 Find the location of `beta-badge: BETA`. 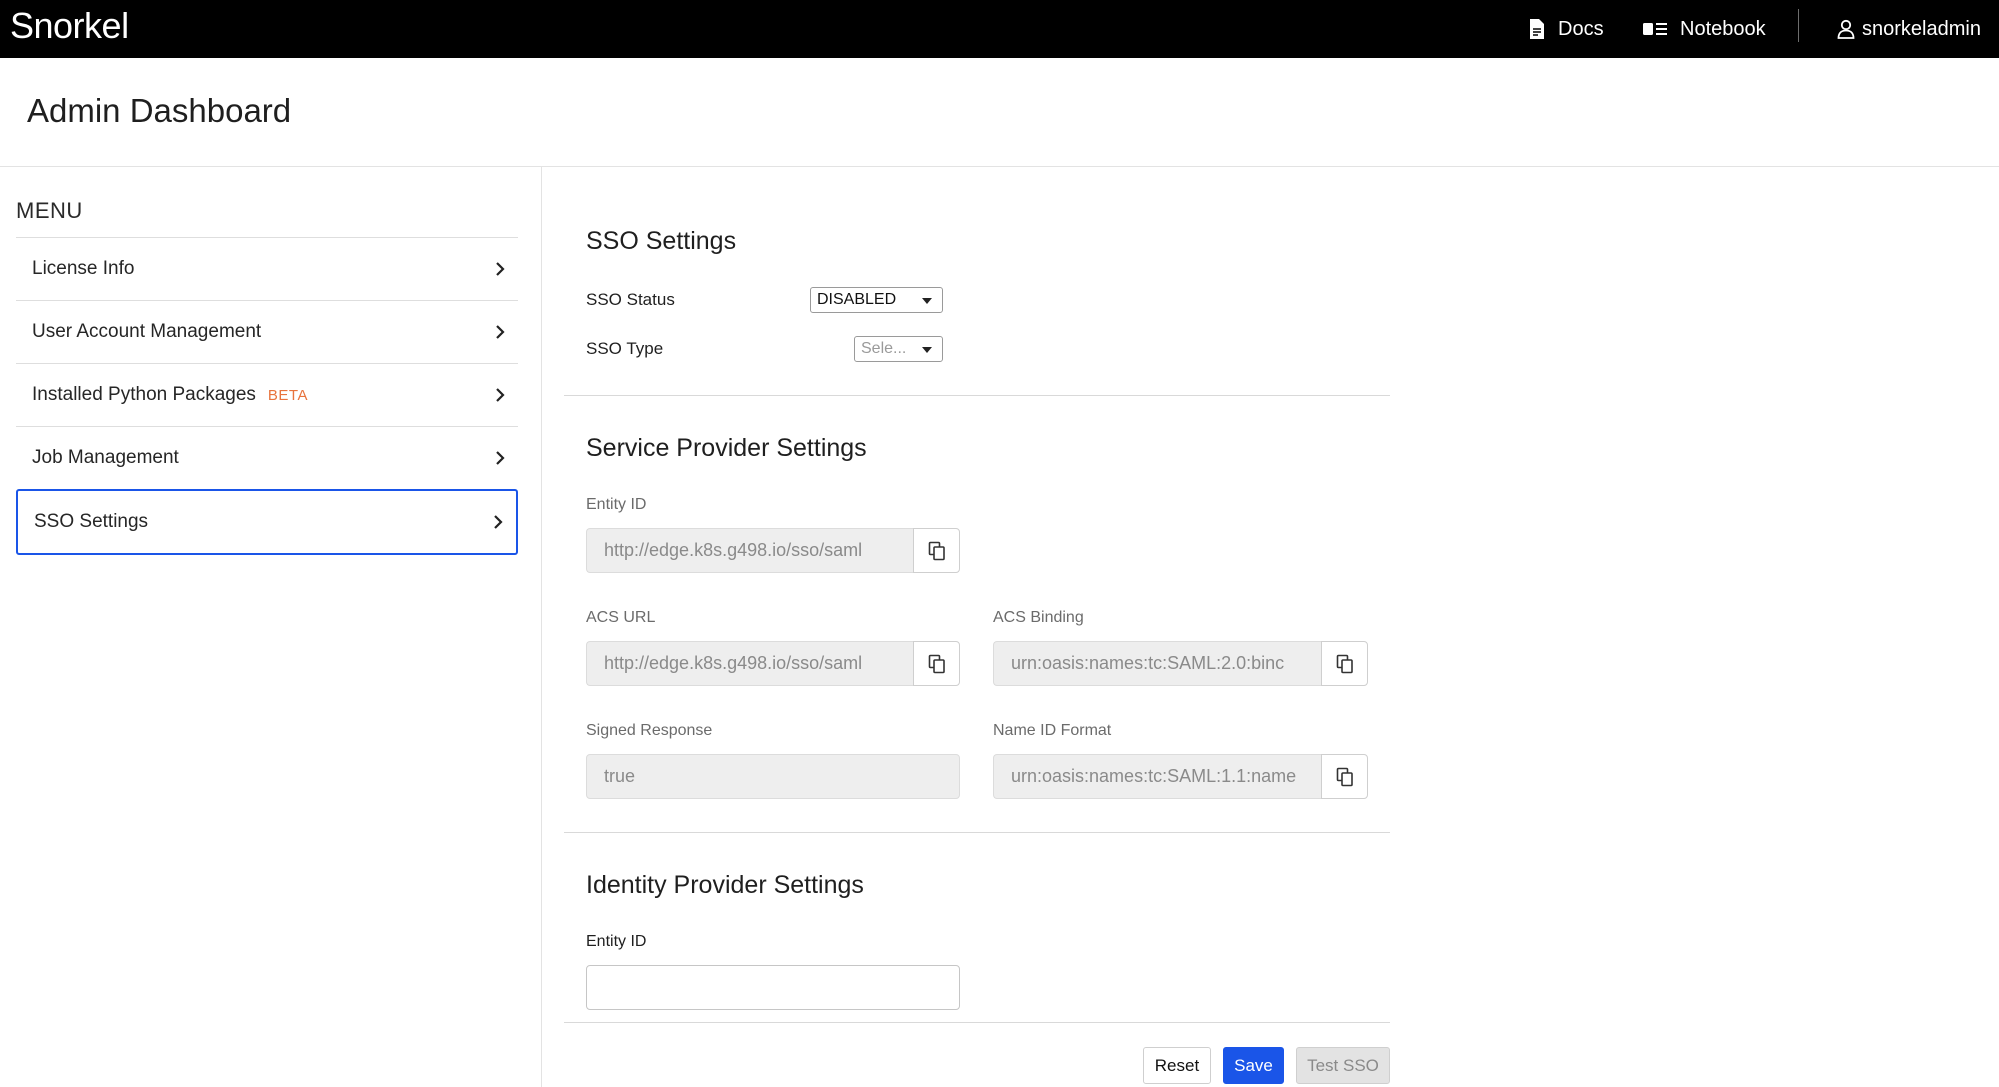

beta-badge: BETA is located at coordinates (287, 395).